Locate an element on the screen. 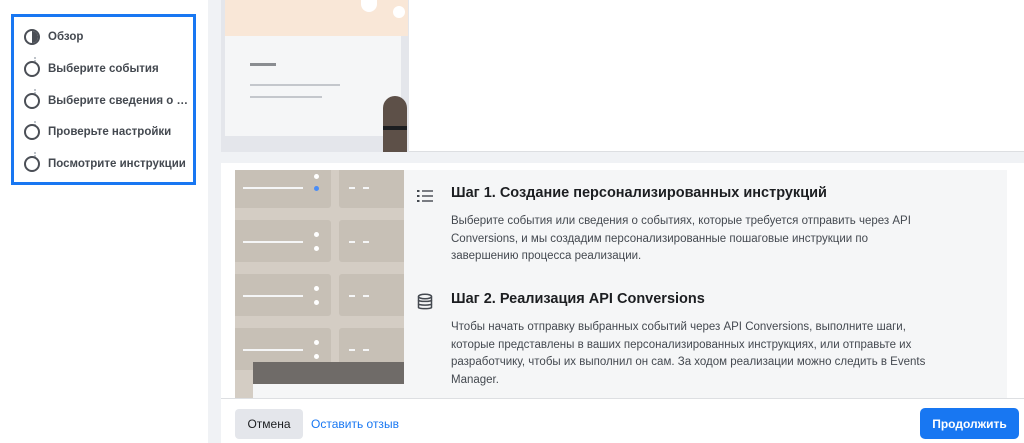  stepper-item-label: Выберите события is located at coordinates (103, 69).